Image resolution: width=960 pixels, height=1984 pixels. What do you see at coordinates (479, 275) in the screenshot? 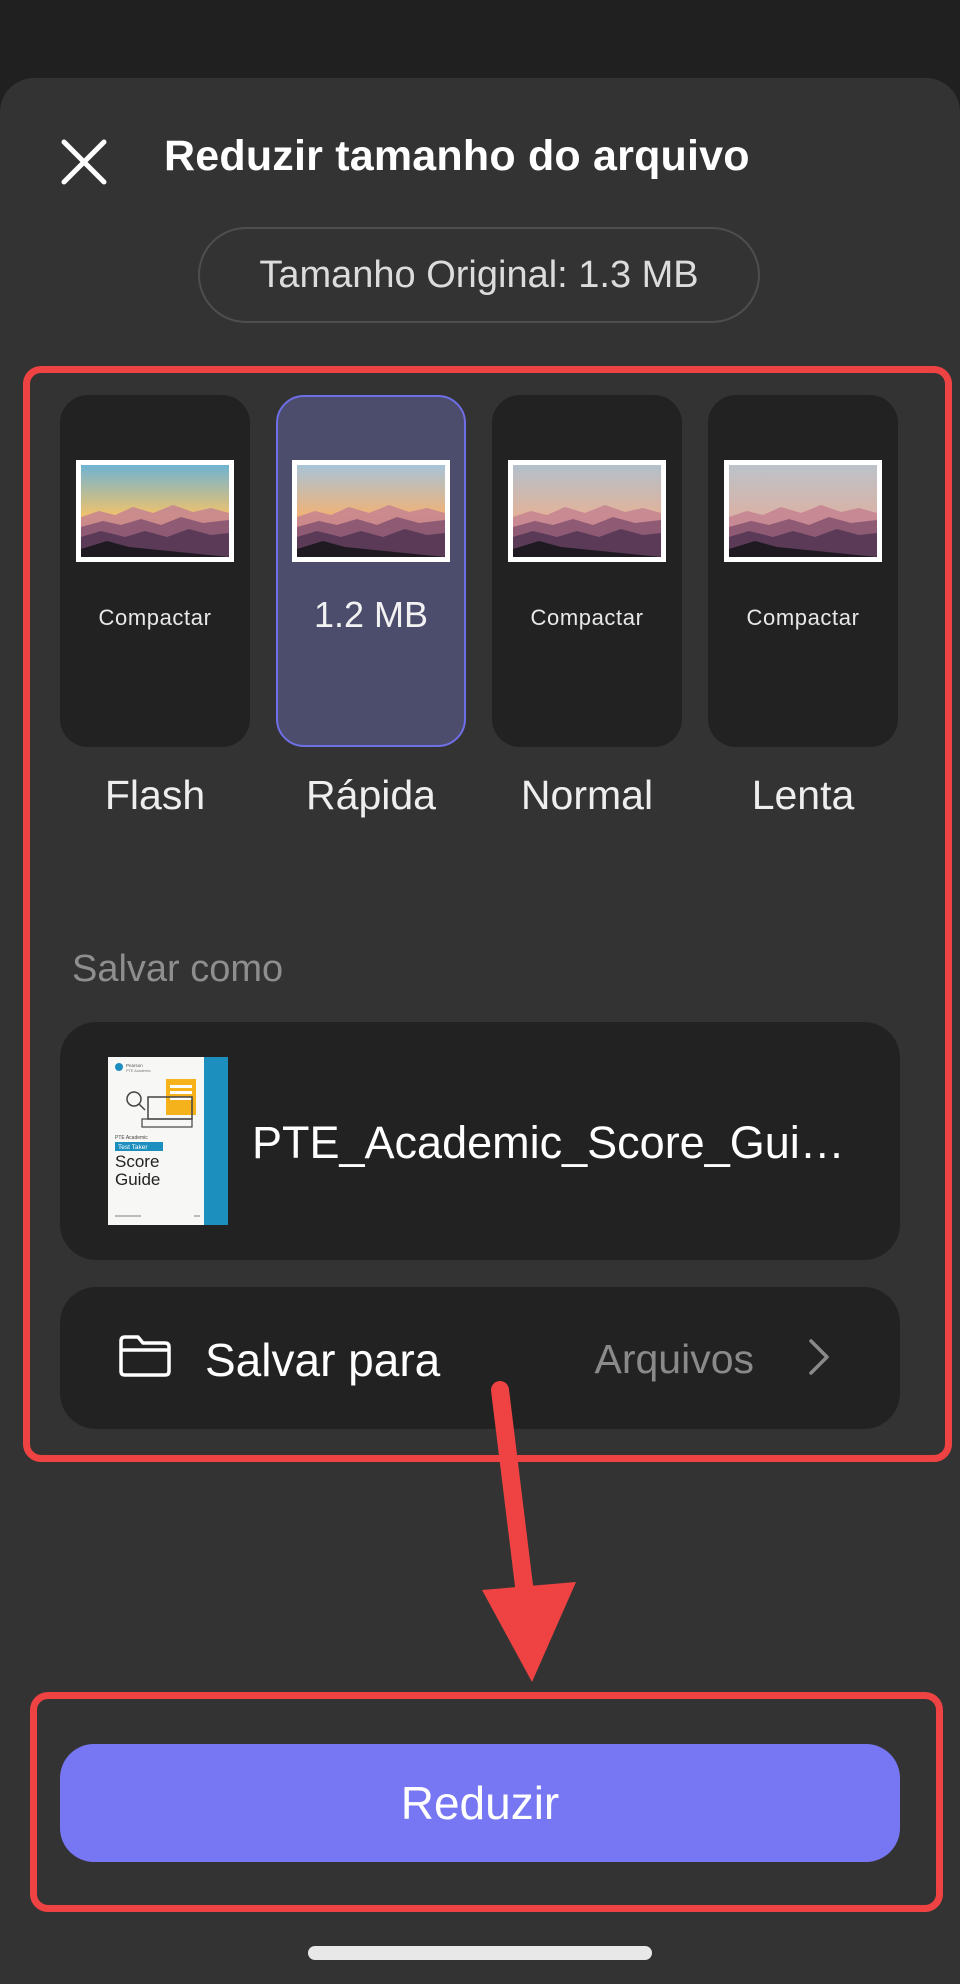
I see `original-size-badge: Tamanho Original: 1.3 MB` at bounding box center [479, 275].